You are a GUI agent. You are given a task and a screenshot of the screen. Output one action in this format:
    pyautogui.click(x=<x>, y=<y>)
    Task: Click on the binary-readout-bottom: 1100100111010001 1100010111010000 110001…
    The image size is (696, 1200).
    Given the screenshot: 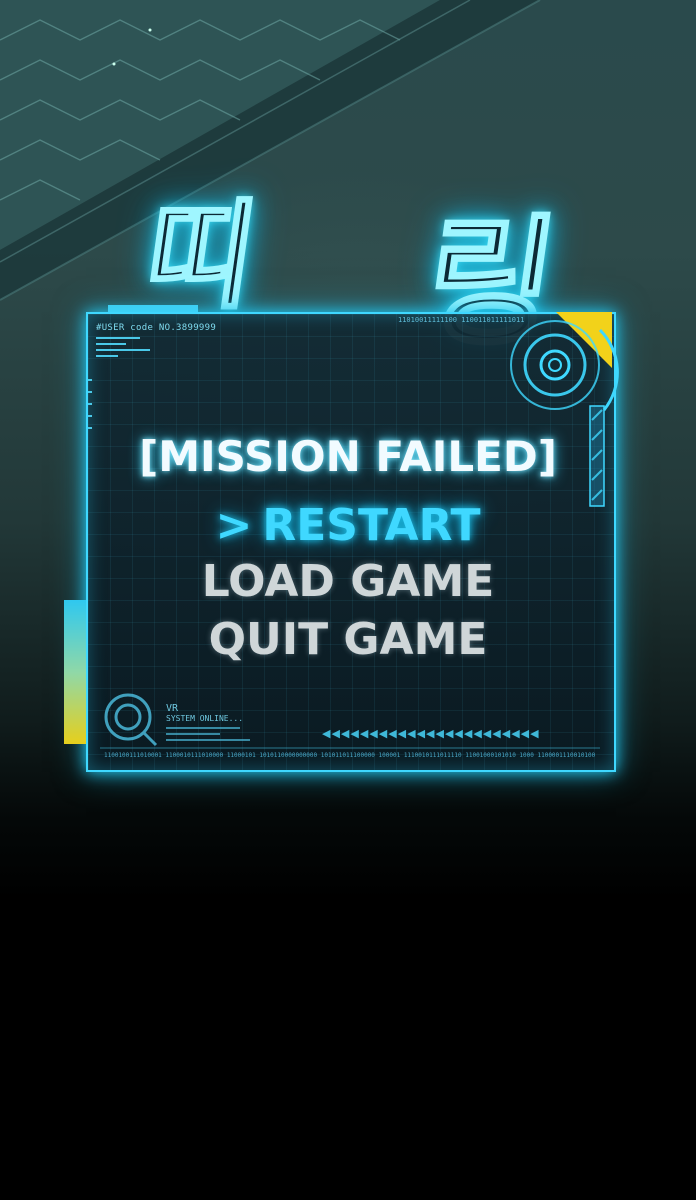 What is the action you would take?
    pyautogui.click(x=350, y=755)
    